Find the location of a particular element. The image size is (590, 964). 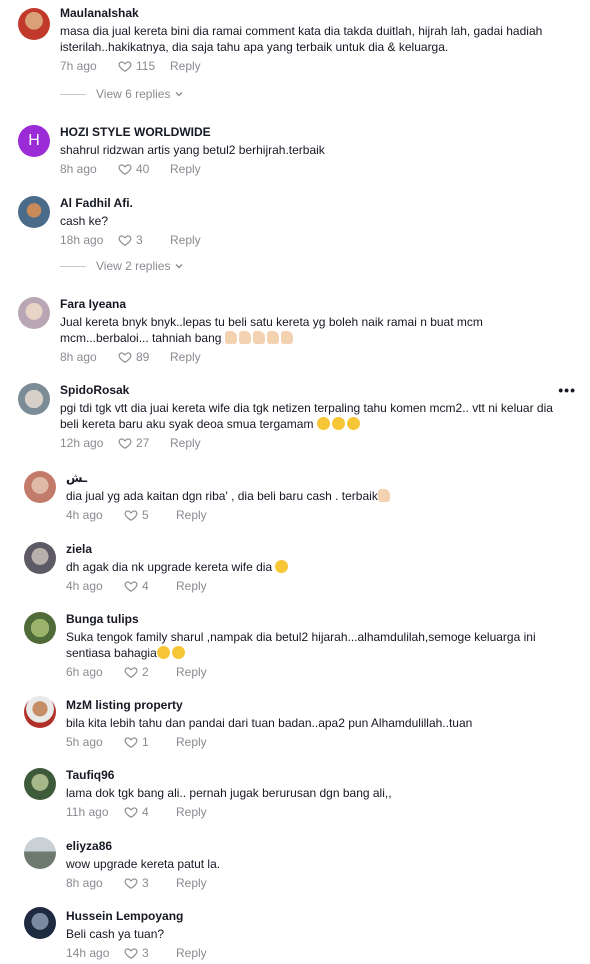

like-count: 40 is located at coordinates (143, 169).